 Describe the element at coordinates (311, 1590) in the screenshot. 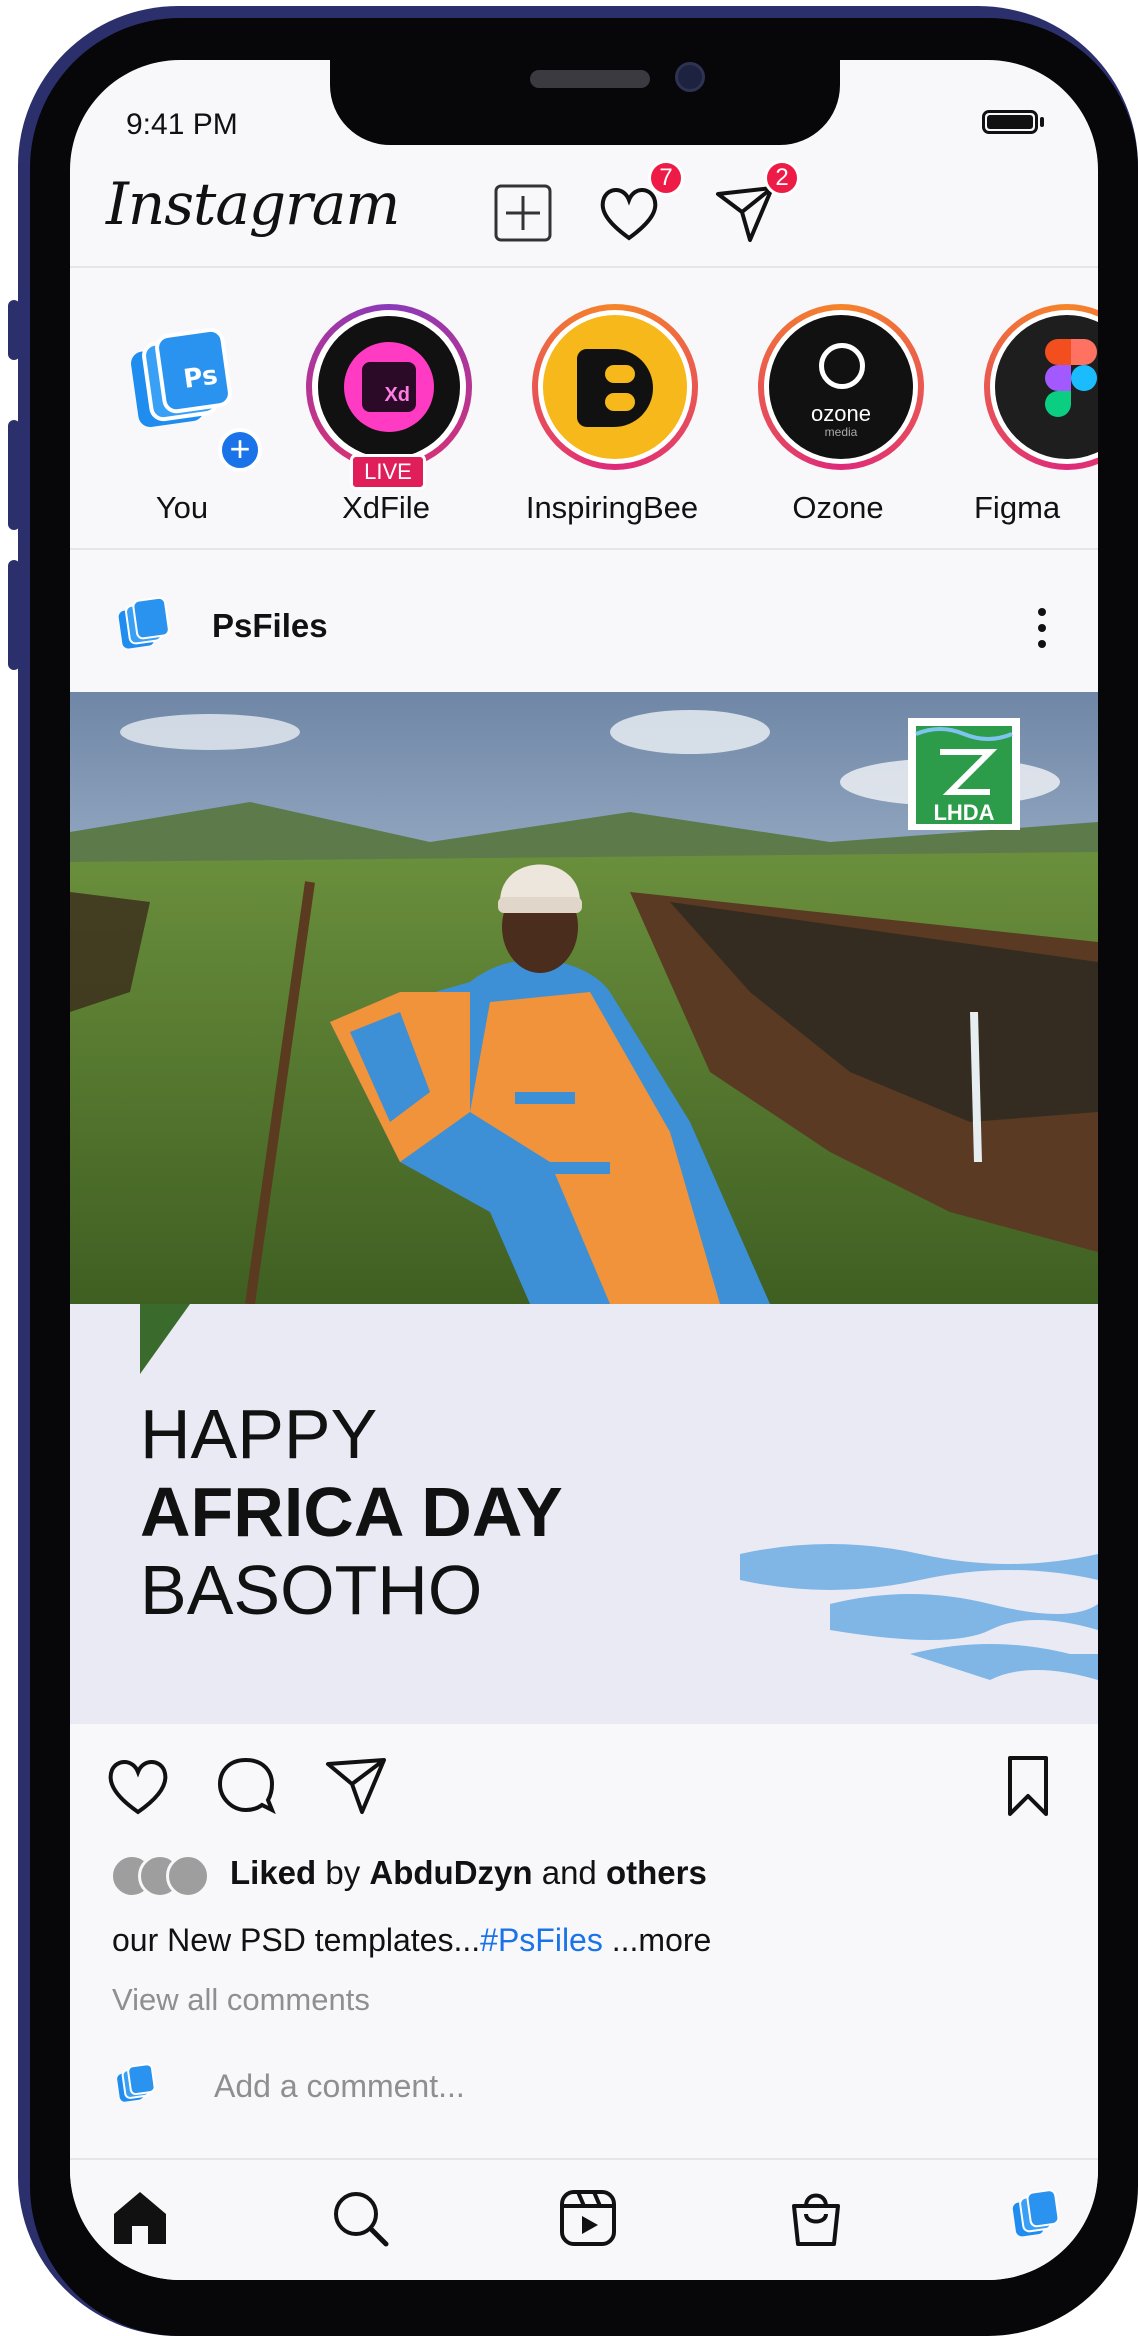

I see `card-line-basotho: BASOTHO` at that location.